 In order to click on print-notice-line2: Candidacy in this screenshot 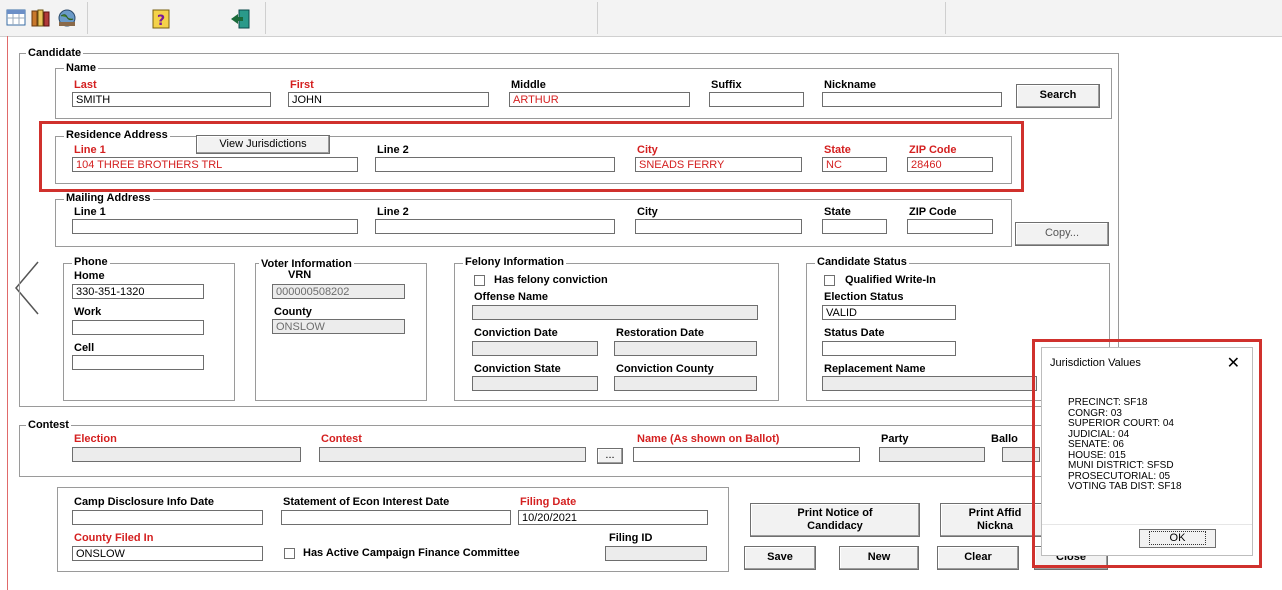, I will do `click(835, 526)`.